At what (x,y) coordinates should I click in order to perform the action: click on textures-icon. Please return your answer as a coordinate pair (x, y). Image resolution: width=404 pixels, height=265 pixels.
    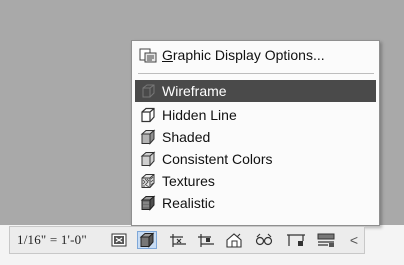
    Looking at the image, I should click on (148, 181).